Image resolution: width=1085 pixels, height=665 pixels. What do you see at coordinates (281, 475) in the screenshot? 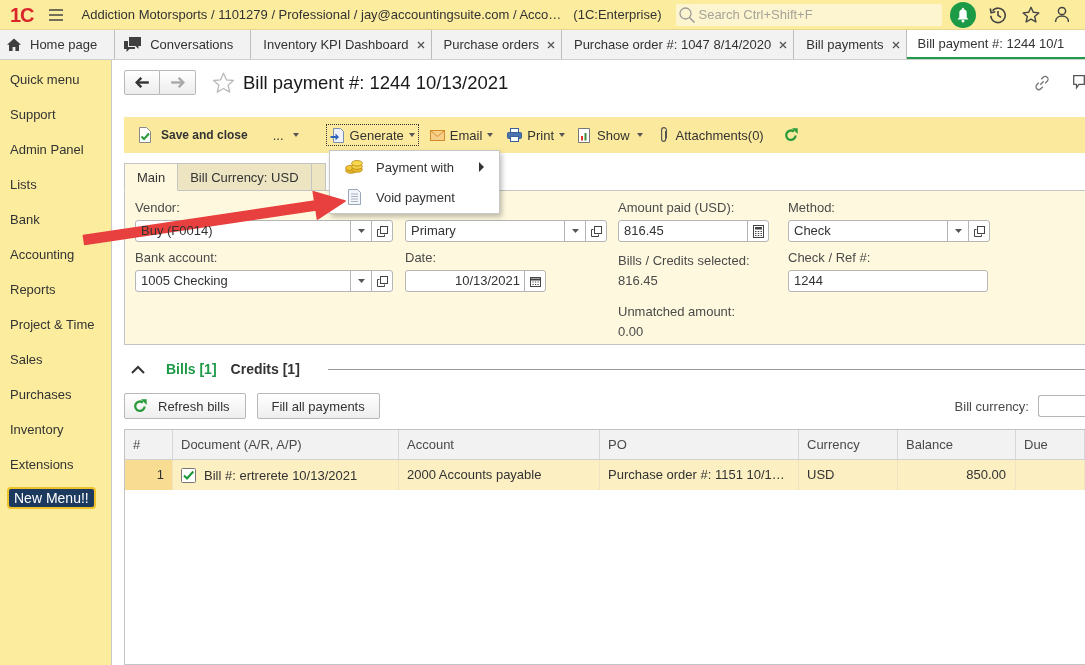
I see `table-cell: Bill #: ertrerete 10/13/2021` at bounding box center [281, 475].